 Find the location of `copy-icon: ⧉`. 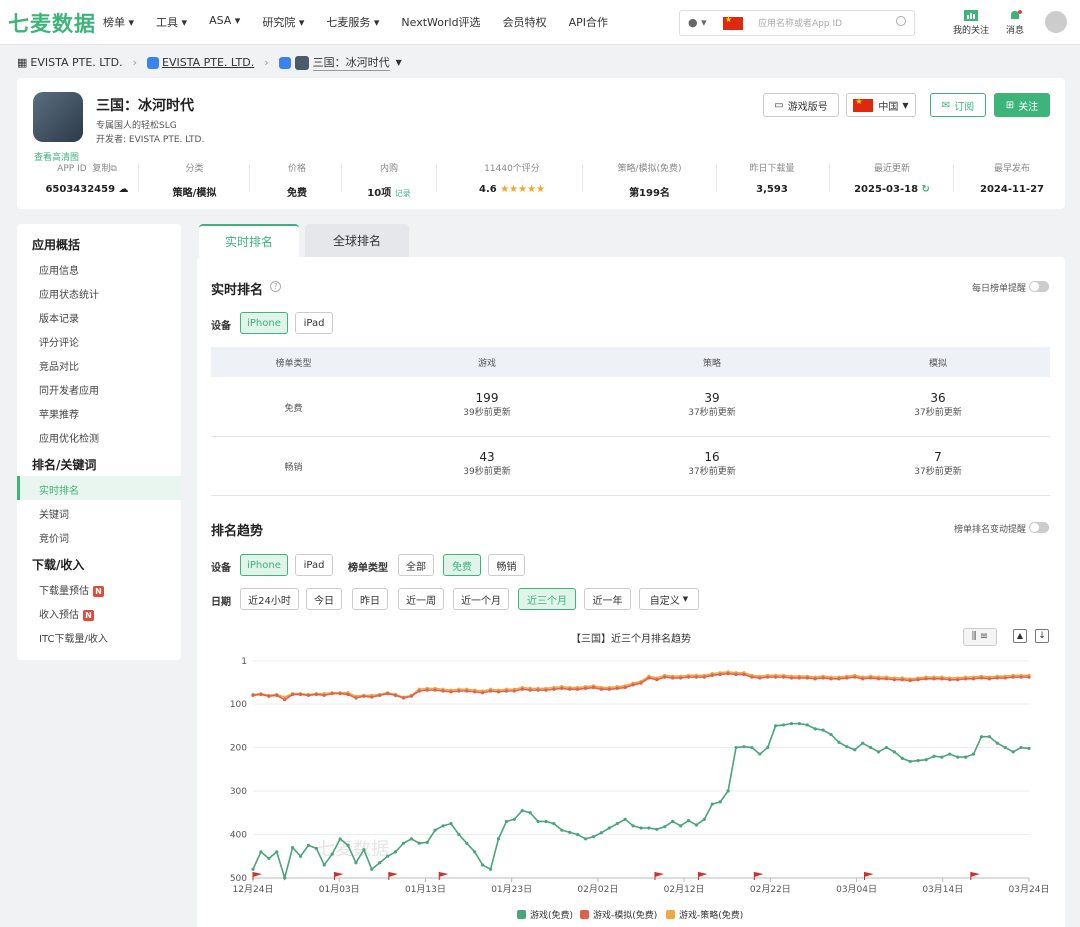

copy-icon: ⧉ is located at coordinates (113, 169).